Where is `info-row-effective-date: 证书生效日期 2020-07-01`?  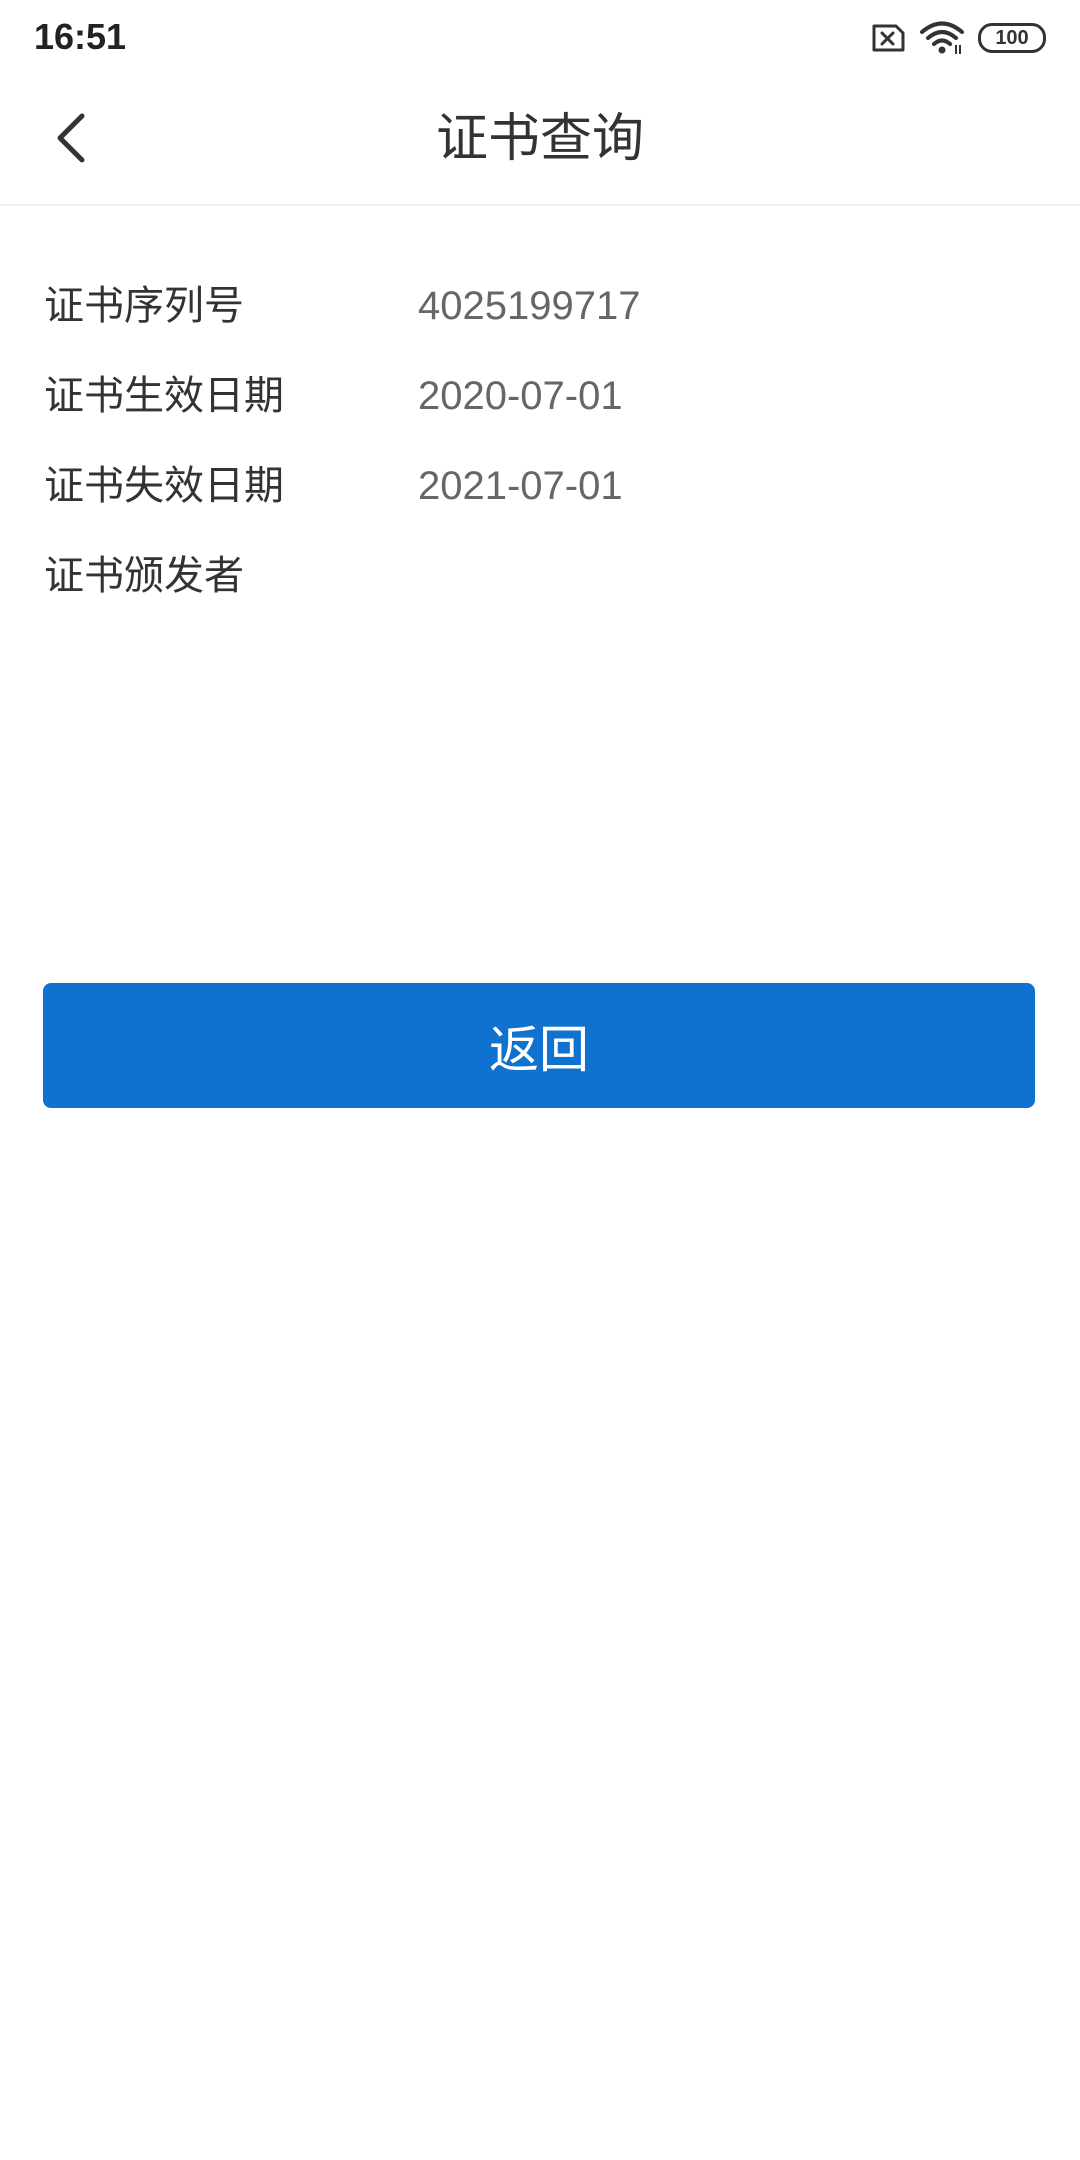
info-row-effective-date: 证书生效日期 2020-07-01 is located at coordinates (540, 405).